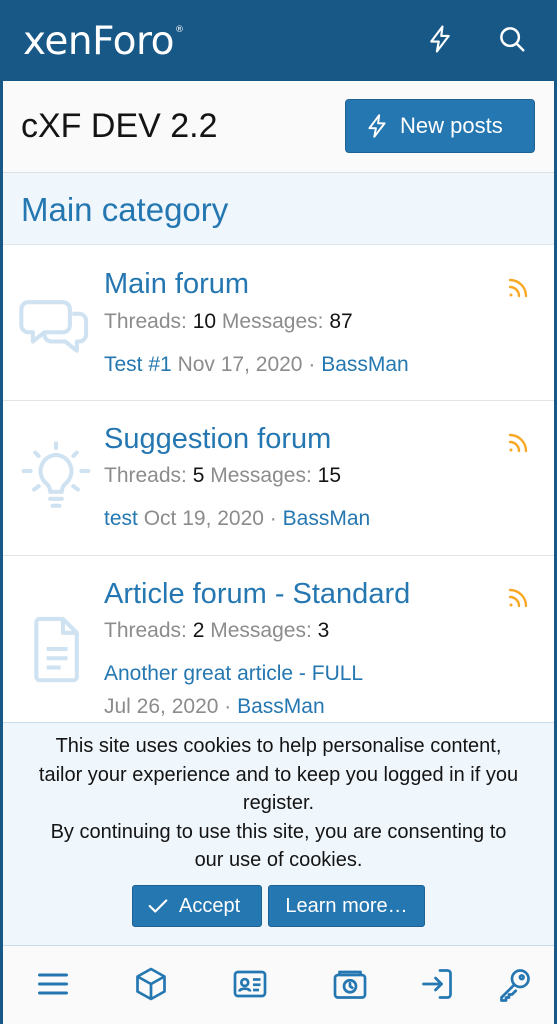 This screenshot has height=1024, width=557. I want to click on cookie-text-line: our use of cookies., so click(278, 860).